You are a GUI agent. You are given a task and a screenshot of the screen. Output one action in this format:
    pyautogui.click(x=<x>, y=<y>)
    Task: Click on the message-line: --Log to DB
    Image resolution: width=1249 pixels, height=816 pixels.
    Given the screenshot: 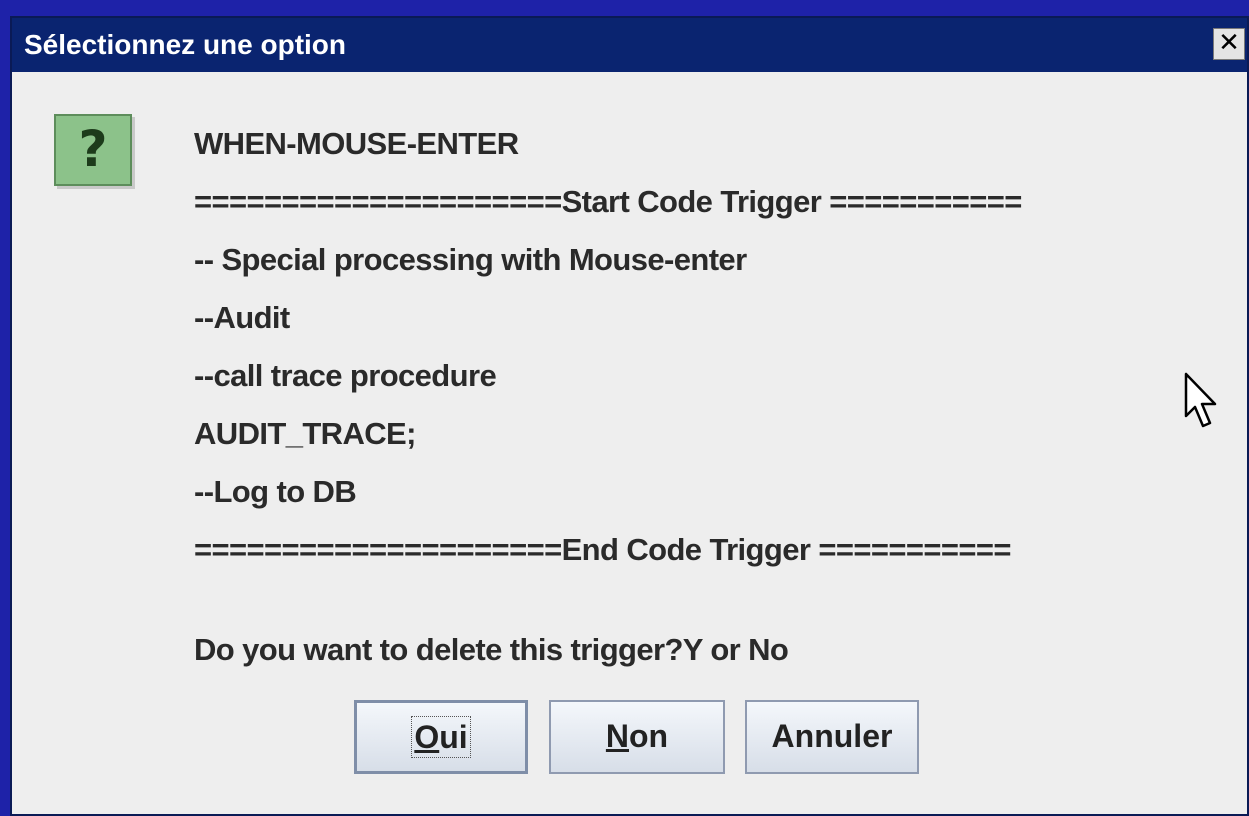 What is the action you would take?
    pyautogui.click(x=275, y=491)
    